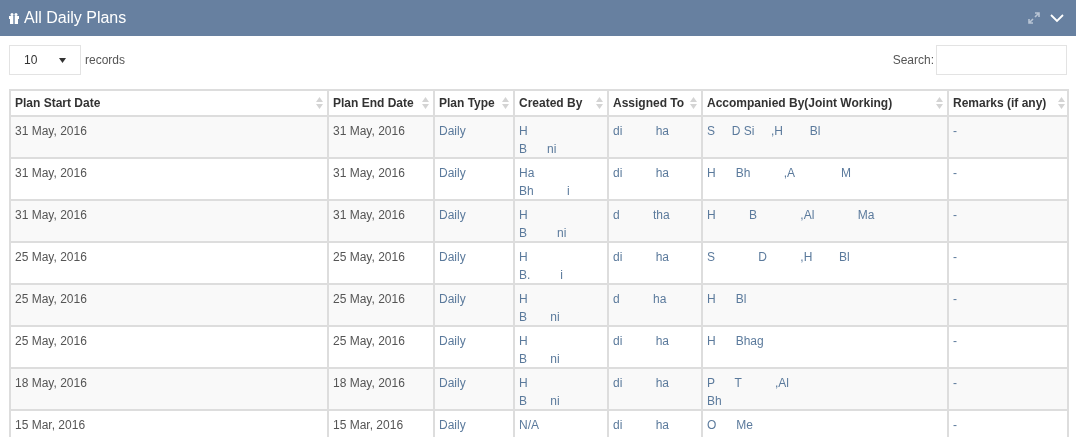 This screenshot has height=437, width=1076. Describe the element at coordinates (169, 103) in the screenshot. I see `column-header: Plan Start Date` at that location.